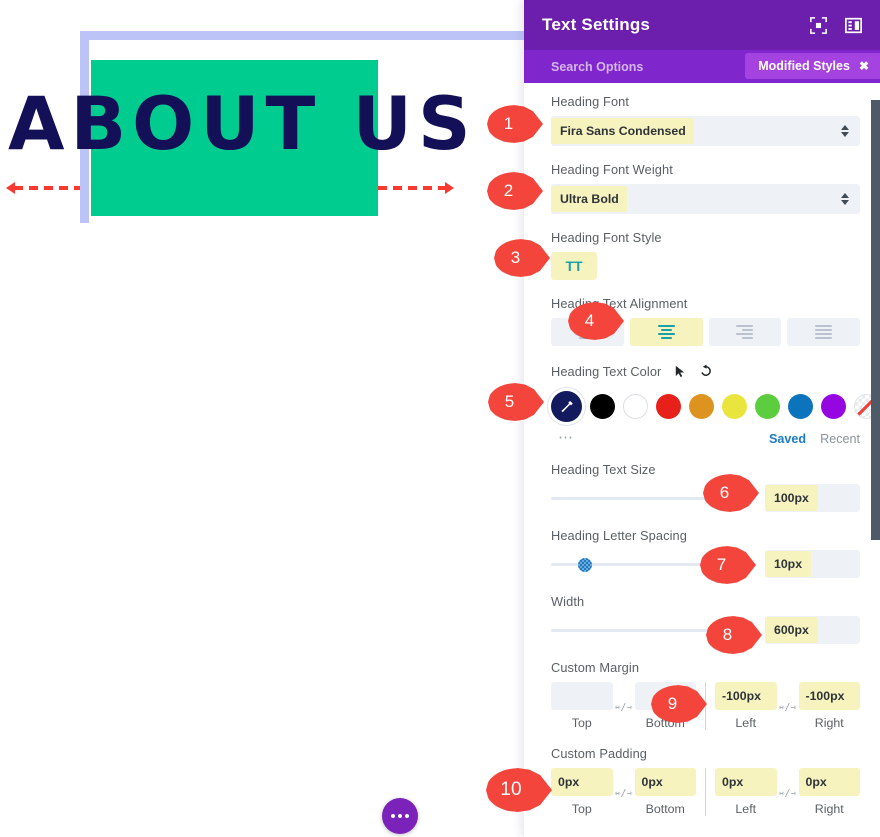 This screenshot has height=837, width=880. What do you see at coordinates (767, 406) in the screenshot?
I see `swatch-green` at bounding box center [767, 406].